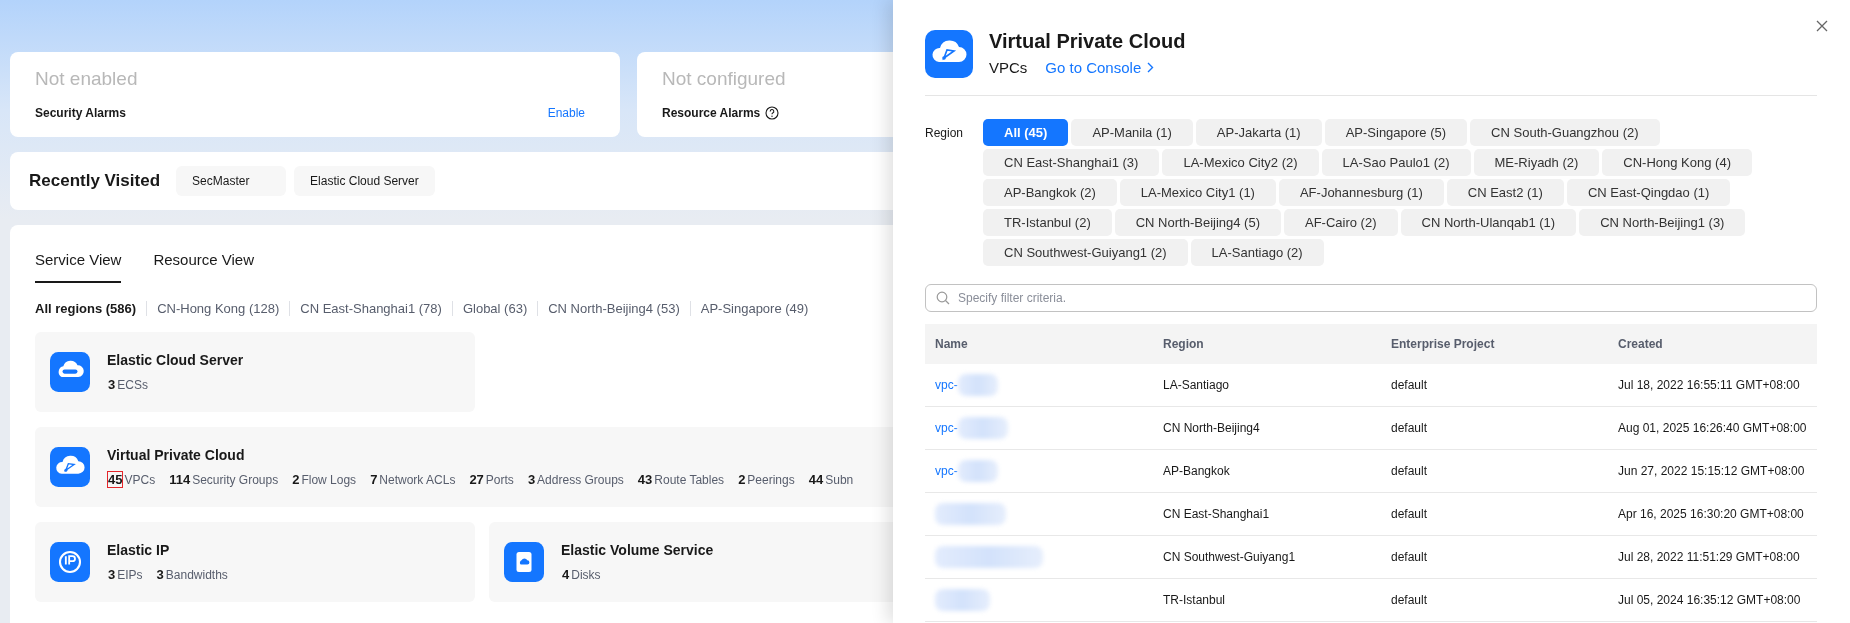 The image size is (1850, 623). What do you see at coordinates (255, 562) in the screenshot?
I see `service-card: Elastic IP 3 EIPs 3Bandwidths` at bounding box center [255, 562].